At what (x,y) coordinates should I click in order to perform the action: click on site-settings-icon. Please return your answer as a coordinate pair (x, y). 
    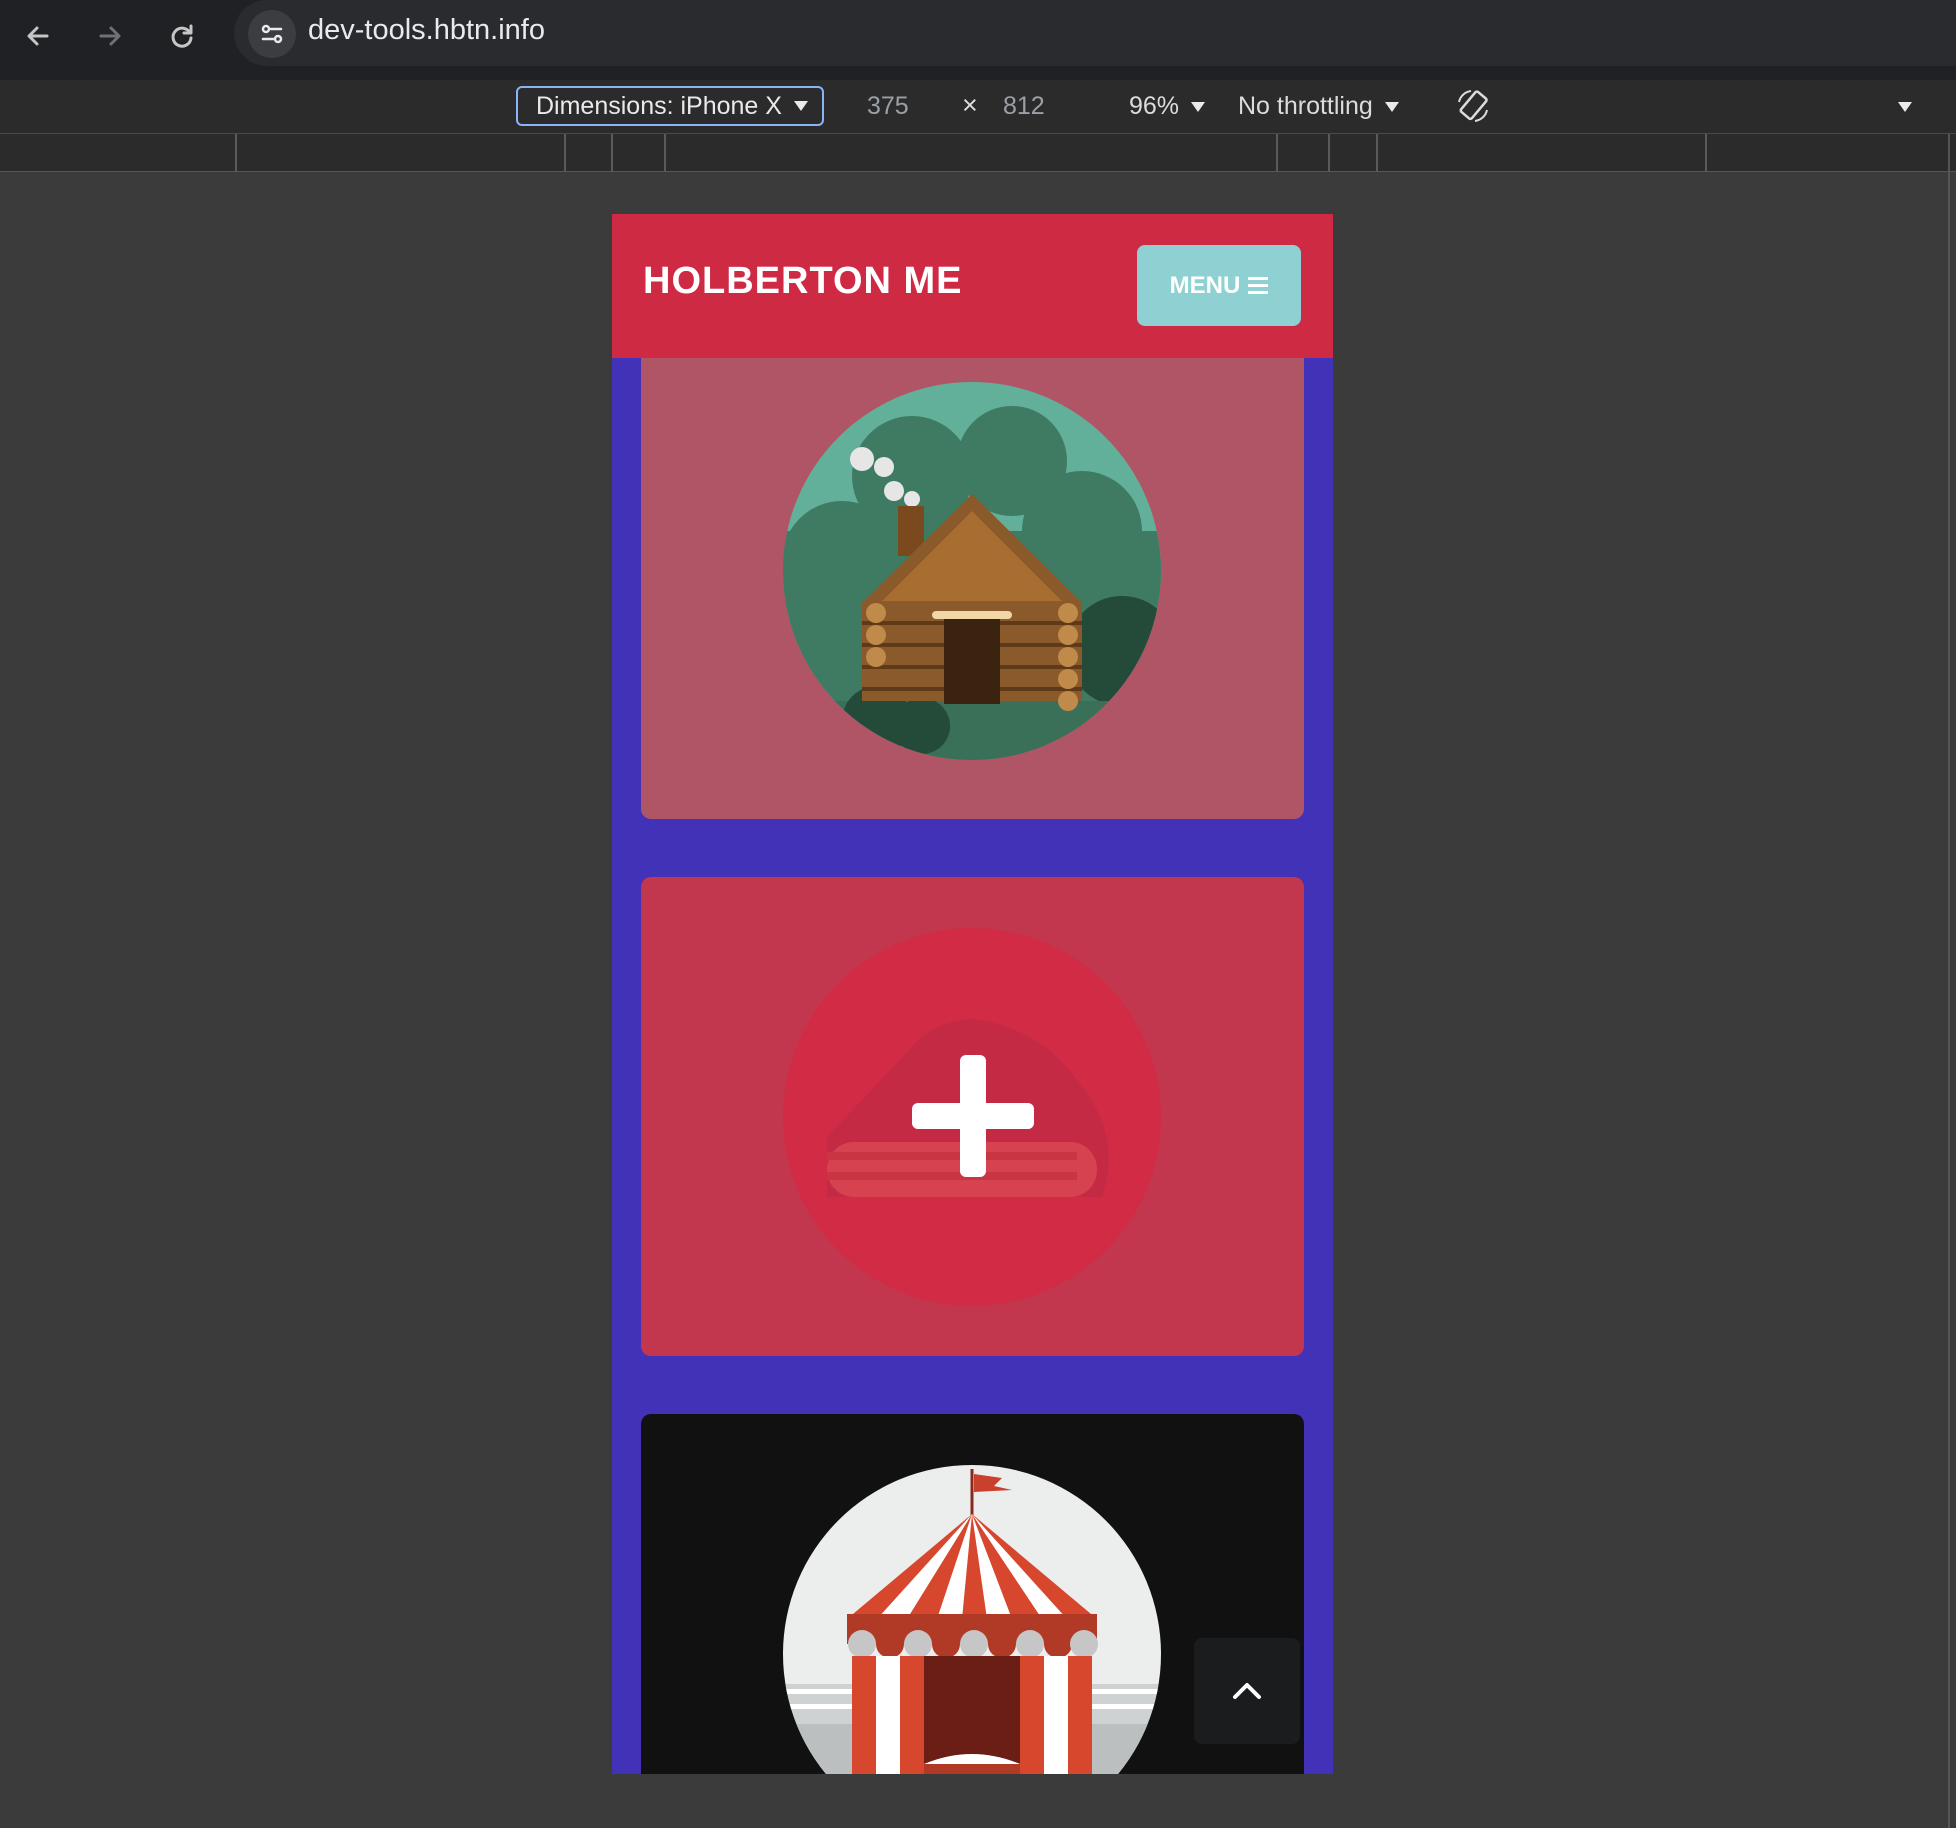
    Looking at the image, I should click on (272, 34).